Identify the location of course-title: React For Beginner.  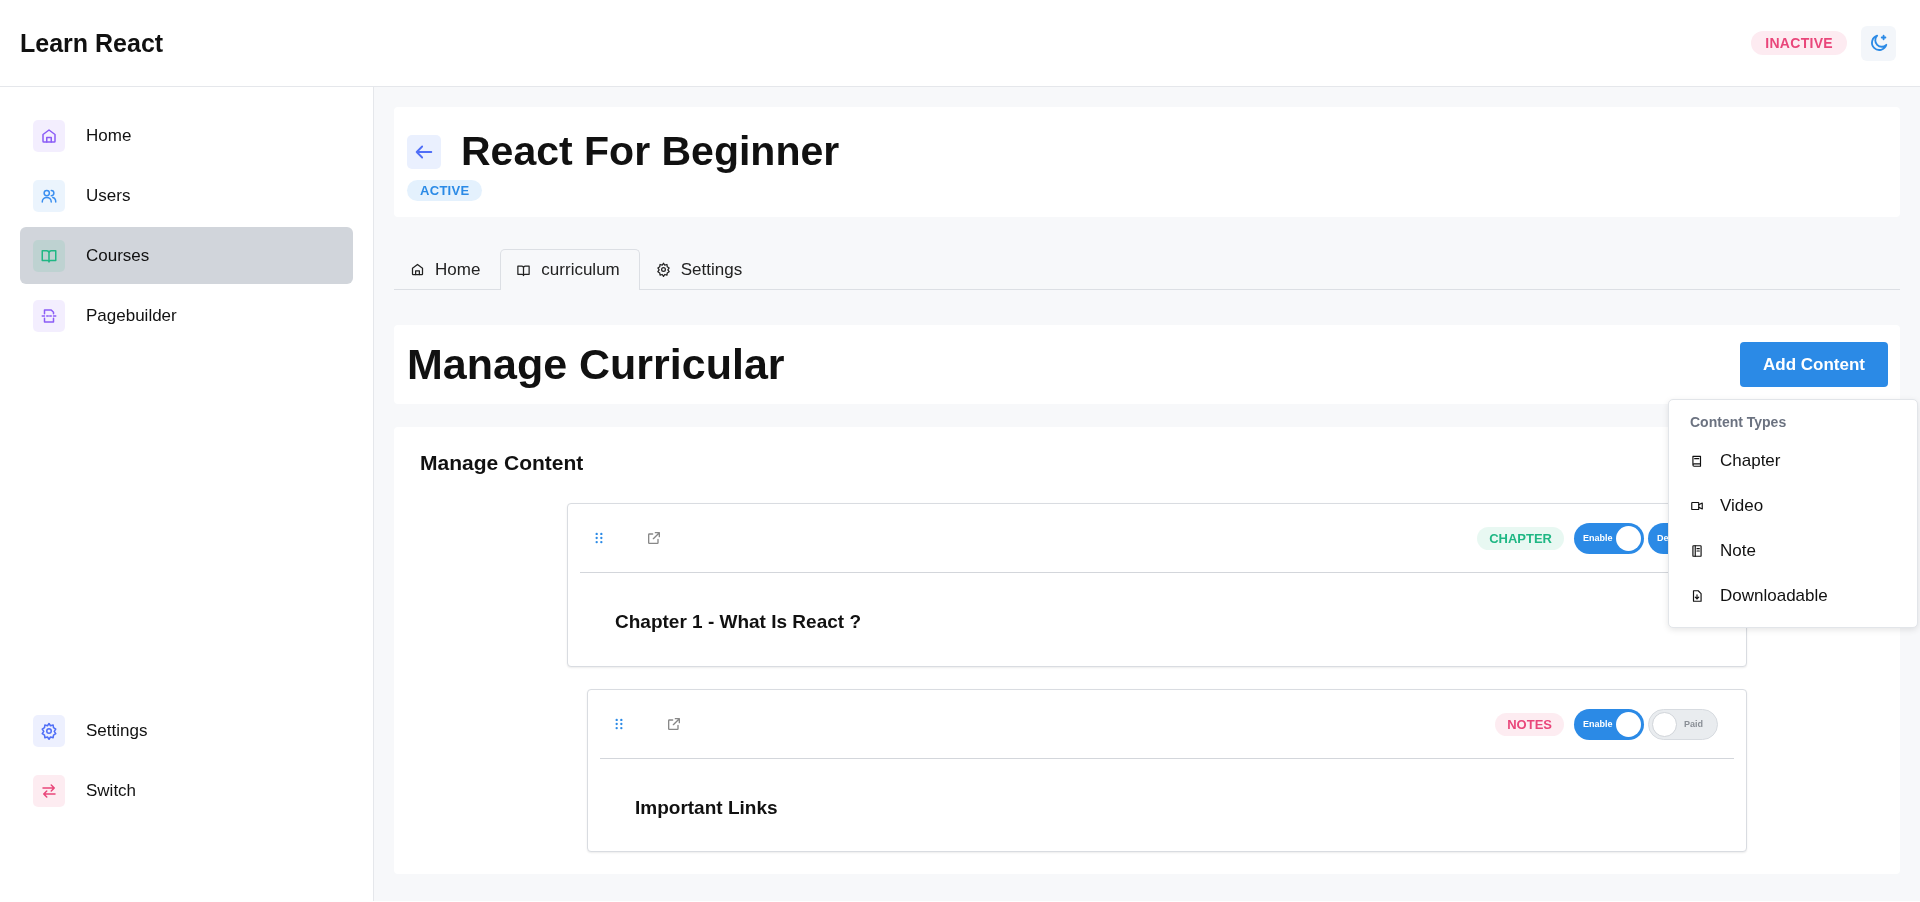
(650, 151).